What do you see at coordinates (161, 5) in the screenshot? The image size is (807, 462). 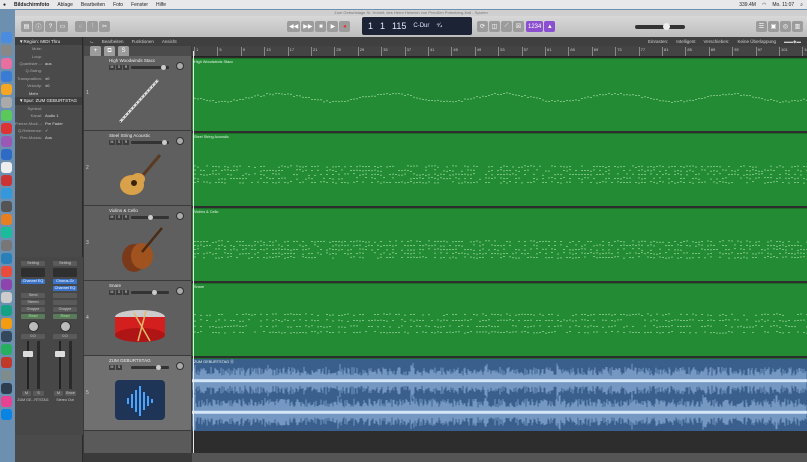 I see `menu-hilfe: Hilfe` at bounding box center [161, 5].